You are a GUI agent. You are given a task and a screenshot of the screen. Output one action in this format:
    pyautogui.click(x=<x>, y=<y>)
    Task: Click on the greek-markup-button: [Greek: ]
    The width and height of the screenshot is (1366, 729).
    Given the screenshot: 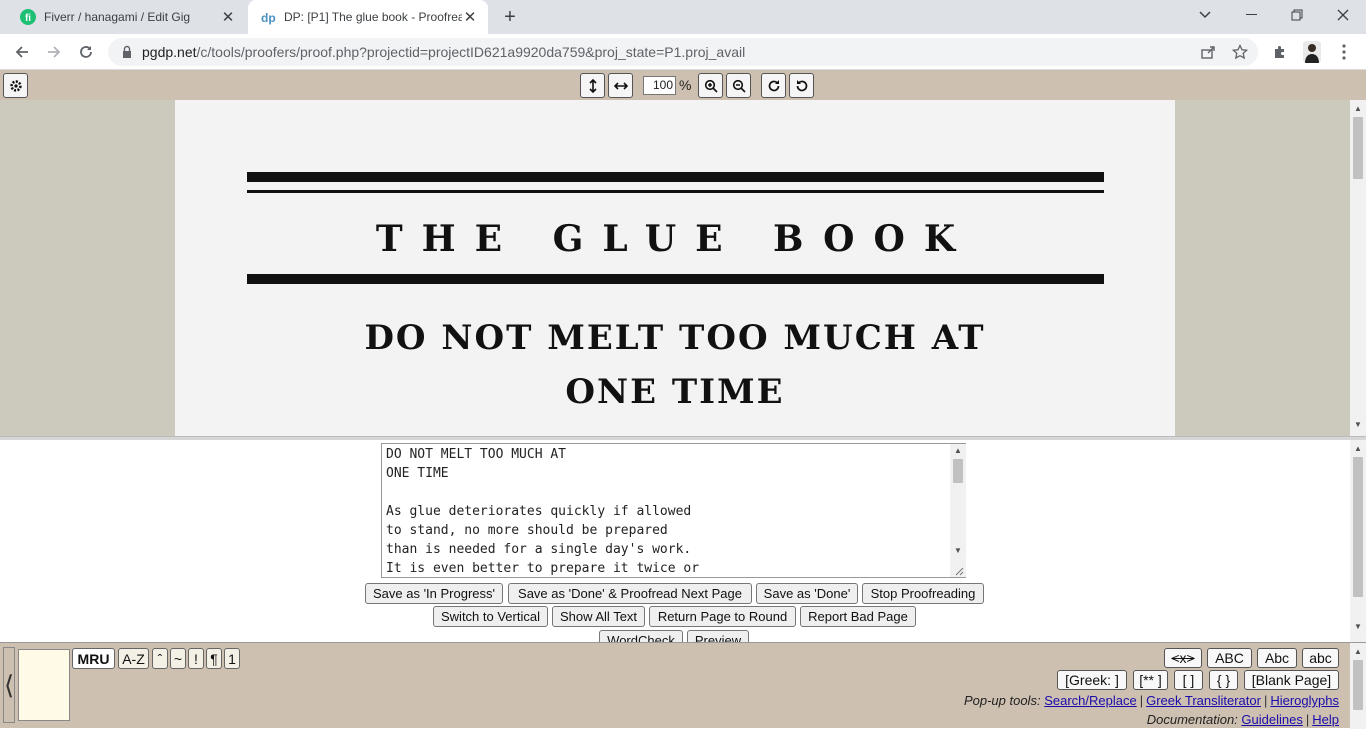 What is the action you would take?
    pyautogui.click(x=1092, y=680)
    